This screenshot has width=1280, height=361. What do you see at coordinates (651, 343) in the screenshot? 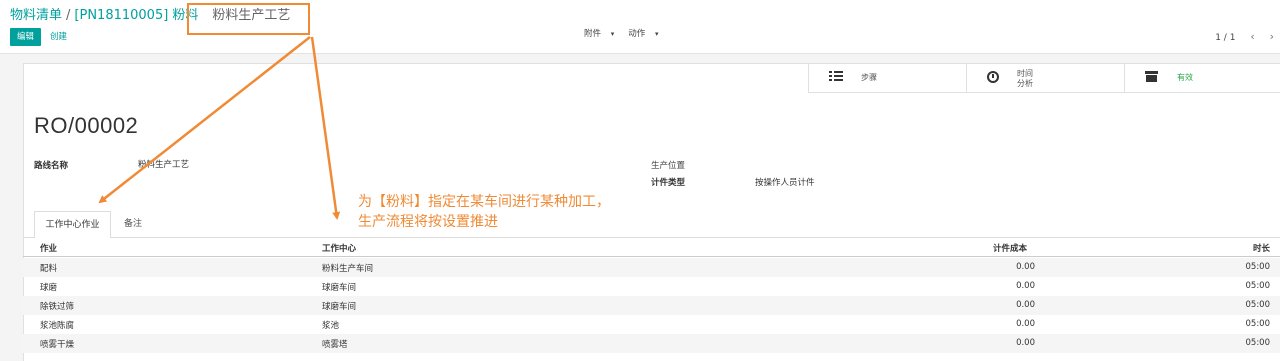
I see `table-row: 喷雾干燥 喷雾塔 0.00 05:00` at bounding box center [651, 343].